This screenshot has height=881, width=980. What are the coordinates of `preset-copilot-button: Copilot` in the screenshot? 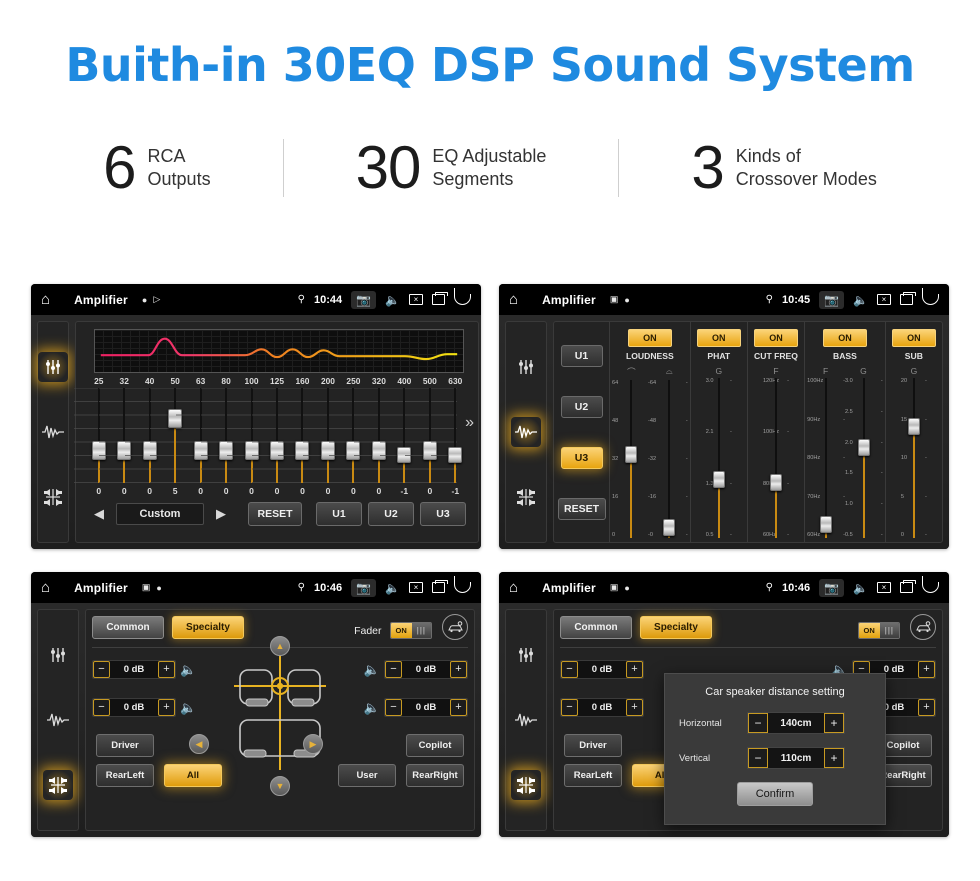 It's located at (435, 745).